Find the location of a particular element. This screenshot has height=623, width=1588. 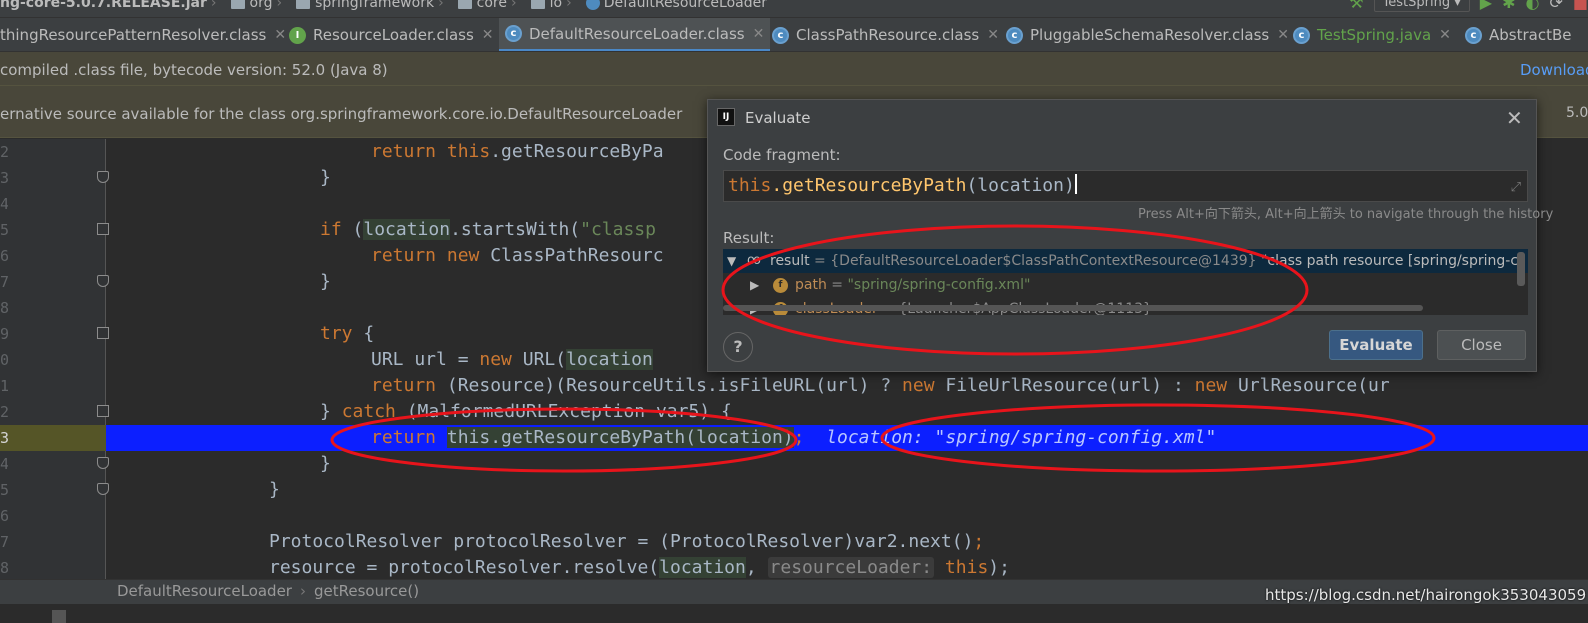

version-tail: 5.0.7 is located at coordinates (1577, 113).